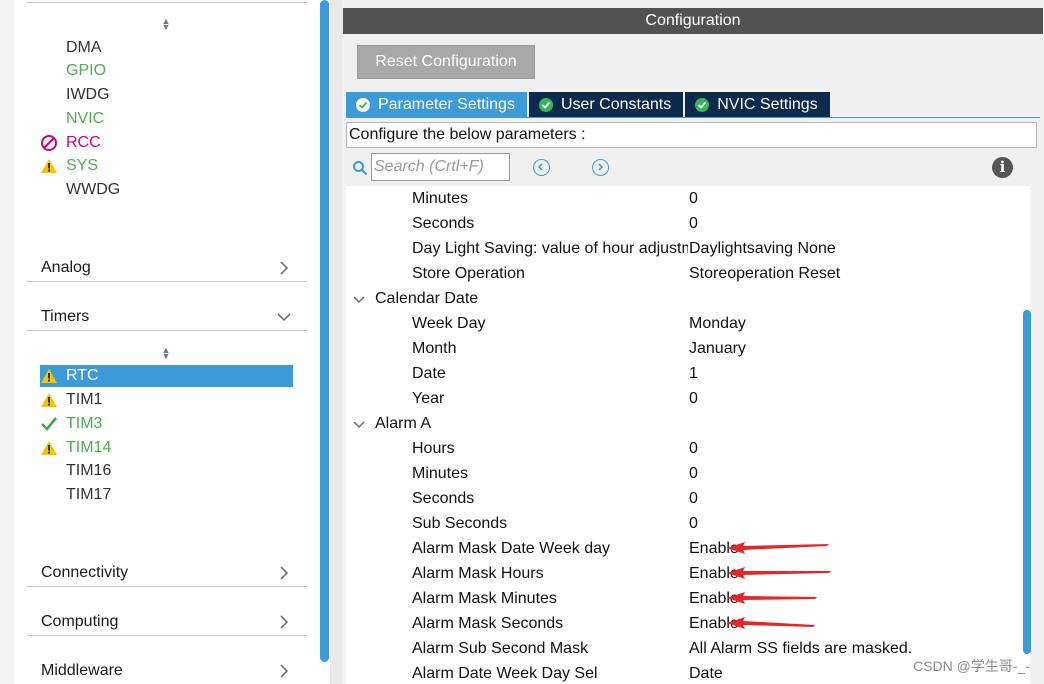  Describe the element at coordinates (616, 104) in the screenshot. I see `tab-label: User Constants` at that location.